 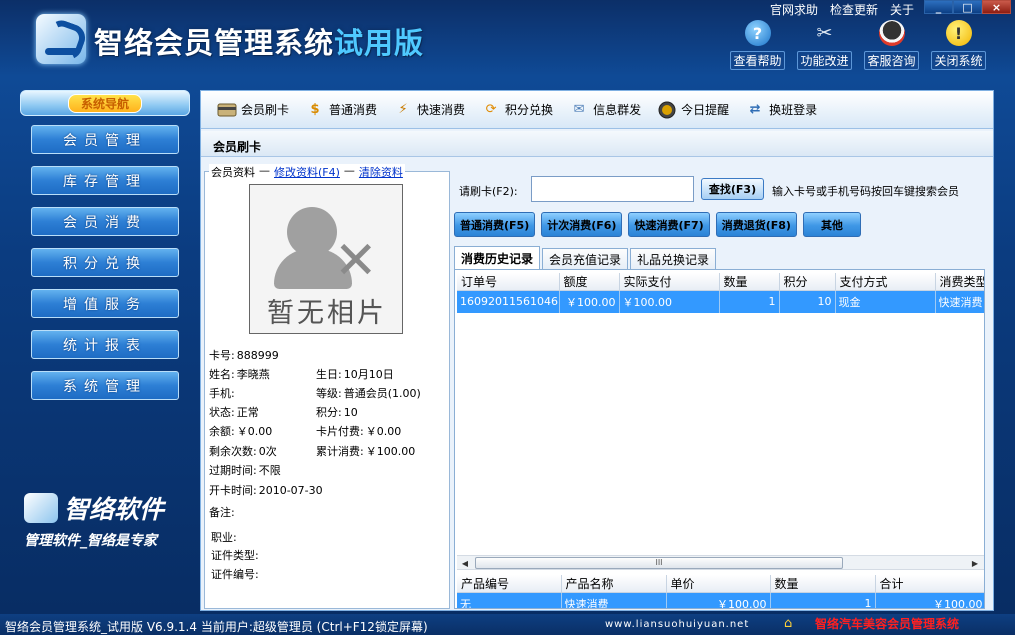 What do you see at coordinates (614, 584) in the screenshot?
I see `col-product-name: 产品名称` at bounding box center [614, 584].